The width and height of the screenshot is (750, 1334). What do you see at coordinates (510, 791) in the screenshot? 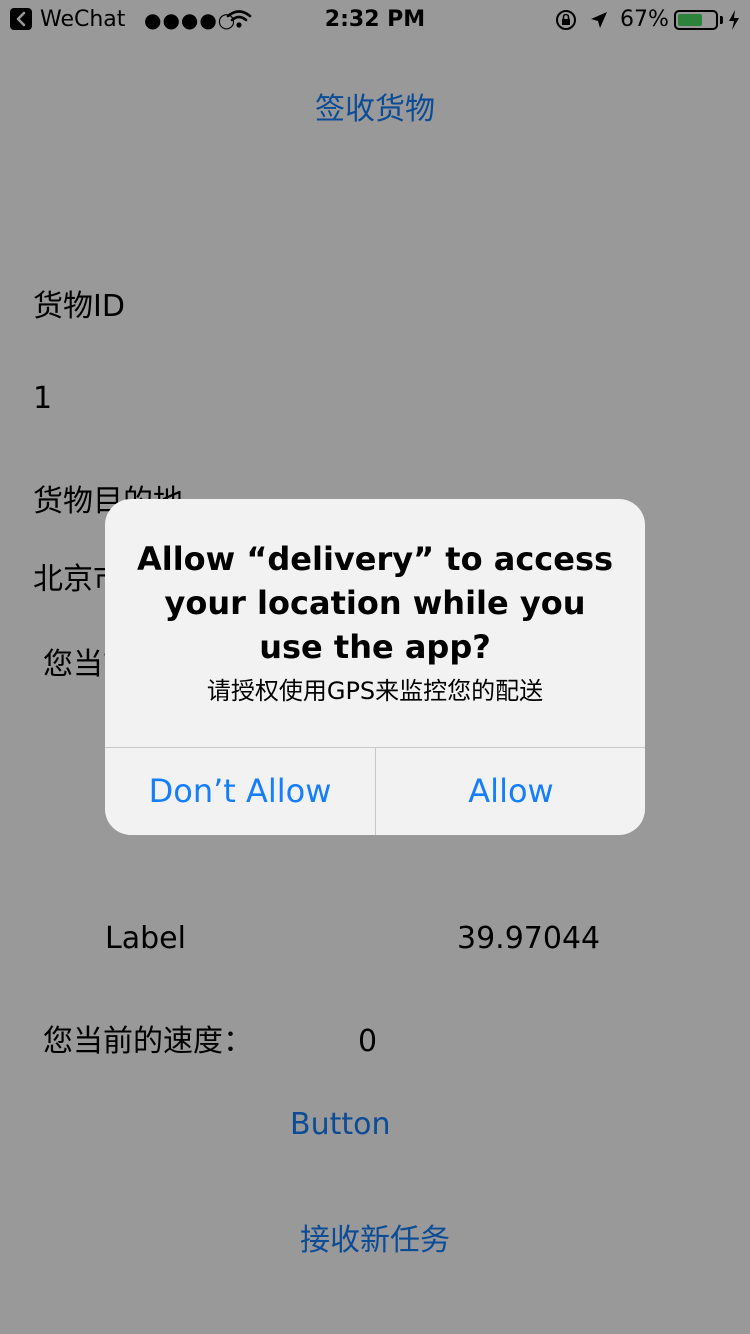
I see `allow-button: Allow` at bounding box center [510, 791].